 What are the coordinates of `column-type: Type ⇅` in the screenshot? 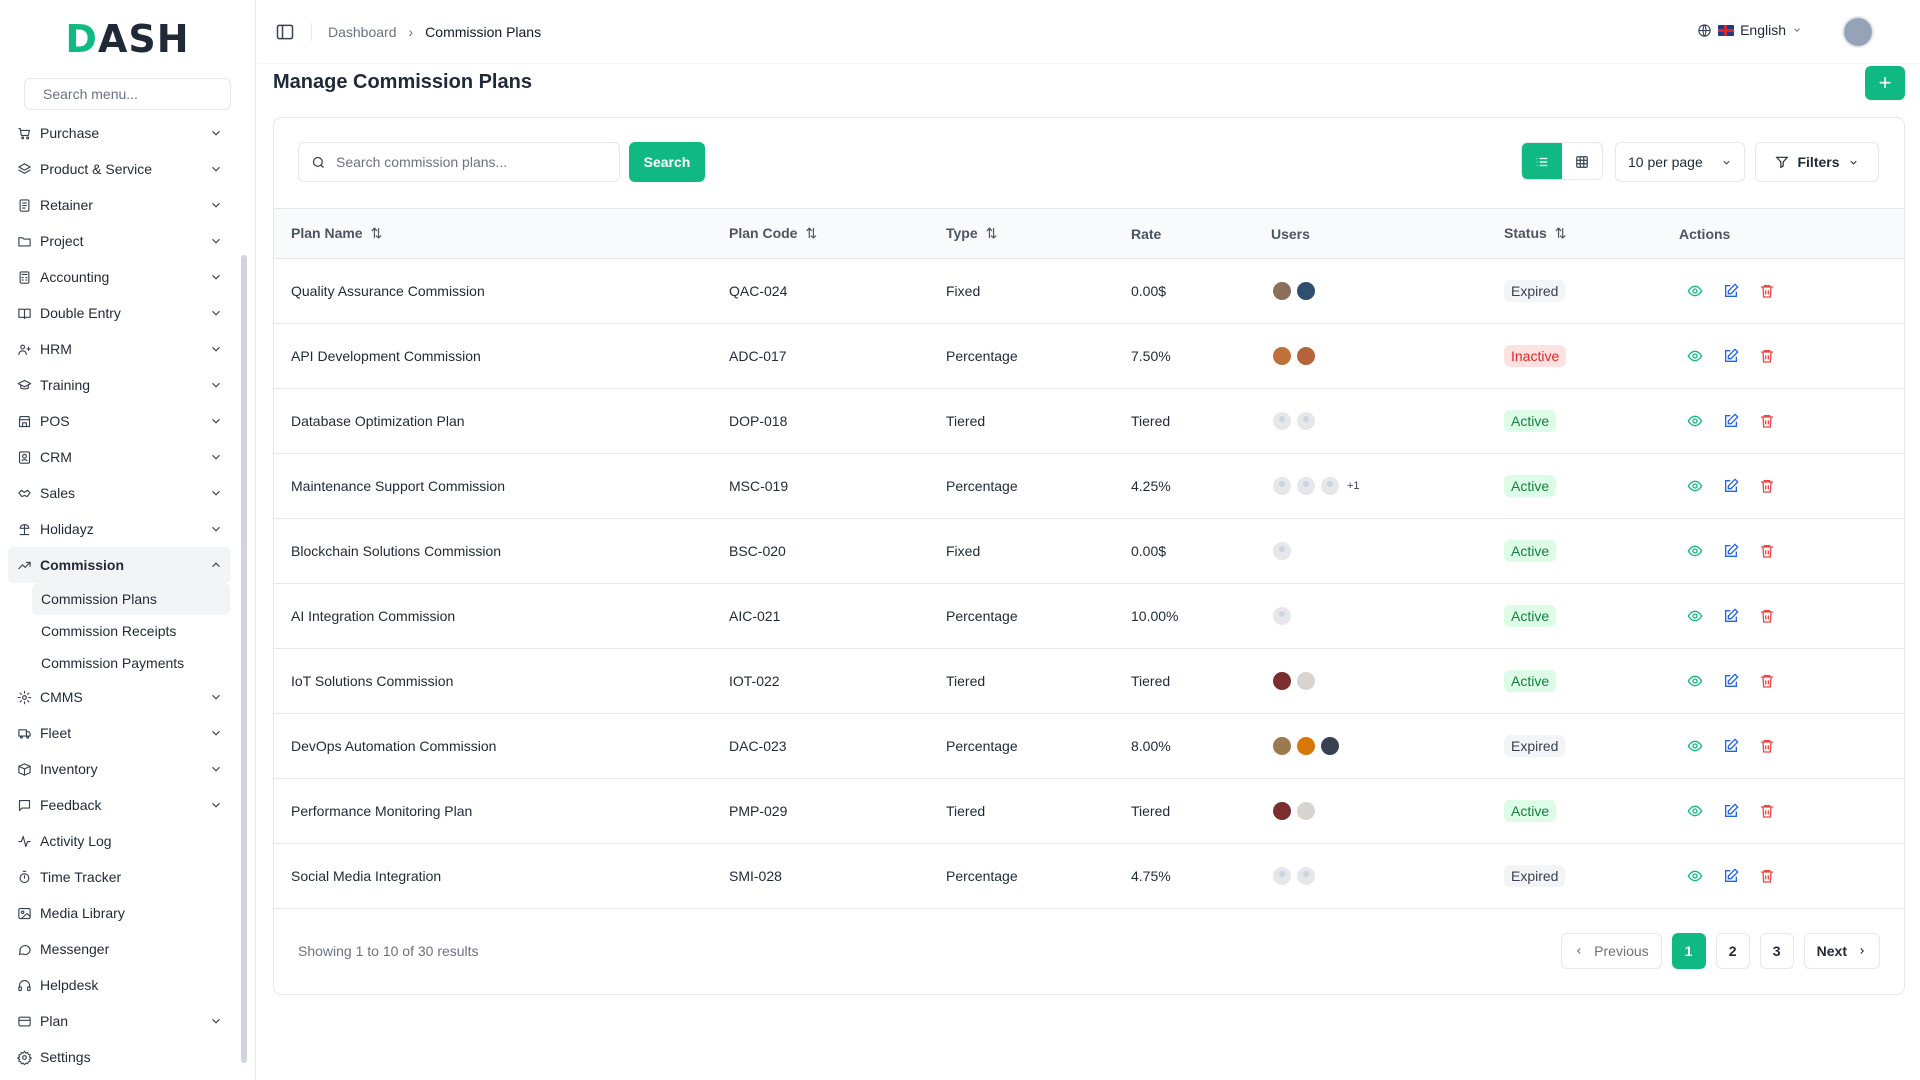 It's located at (1038, 234).